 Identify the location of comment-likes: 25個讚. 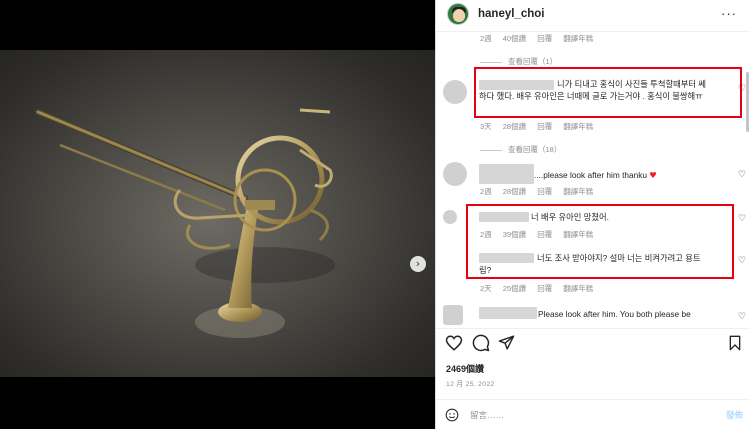
(514, 288).